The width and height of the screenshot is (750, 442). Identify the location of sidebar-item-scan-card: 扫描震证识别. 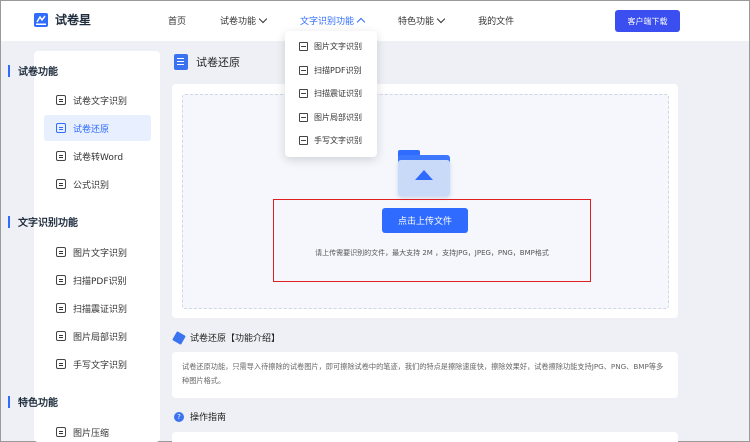
(97, 308).